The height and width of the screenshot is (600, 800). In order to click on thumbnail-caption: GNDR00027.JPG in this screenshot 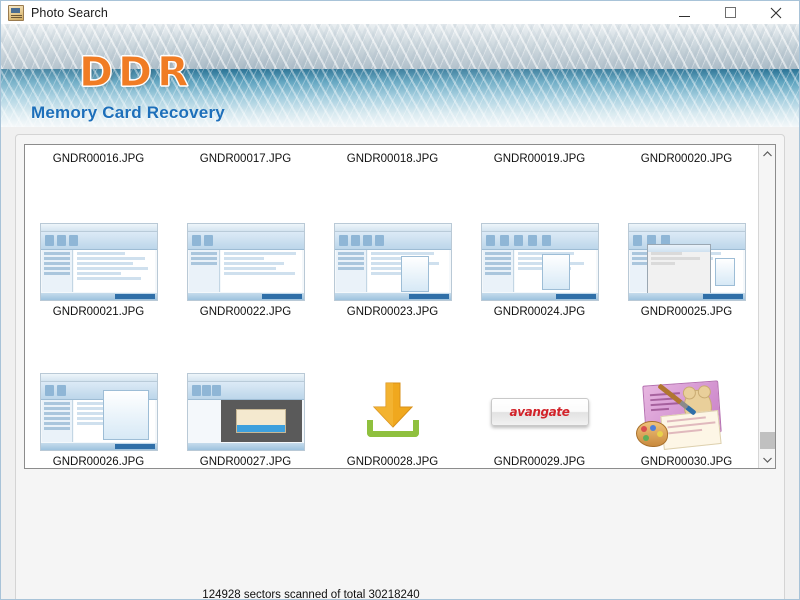, I will do `click(245, 462)`.